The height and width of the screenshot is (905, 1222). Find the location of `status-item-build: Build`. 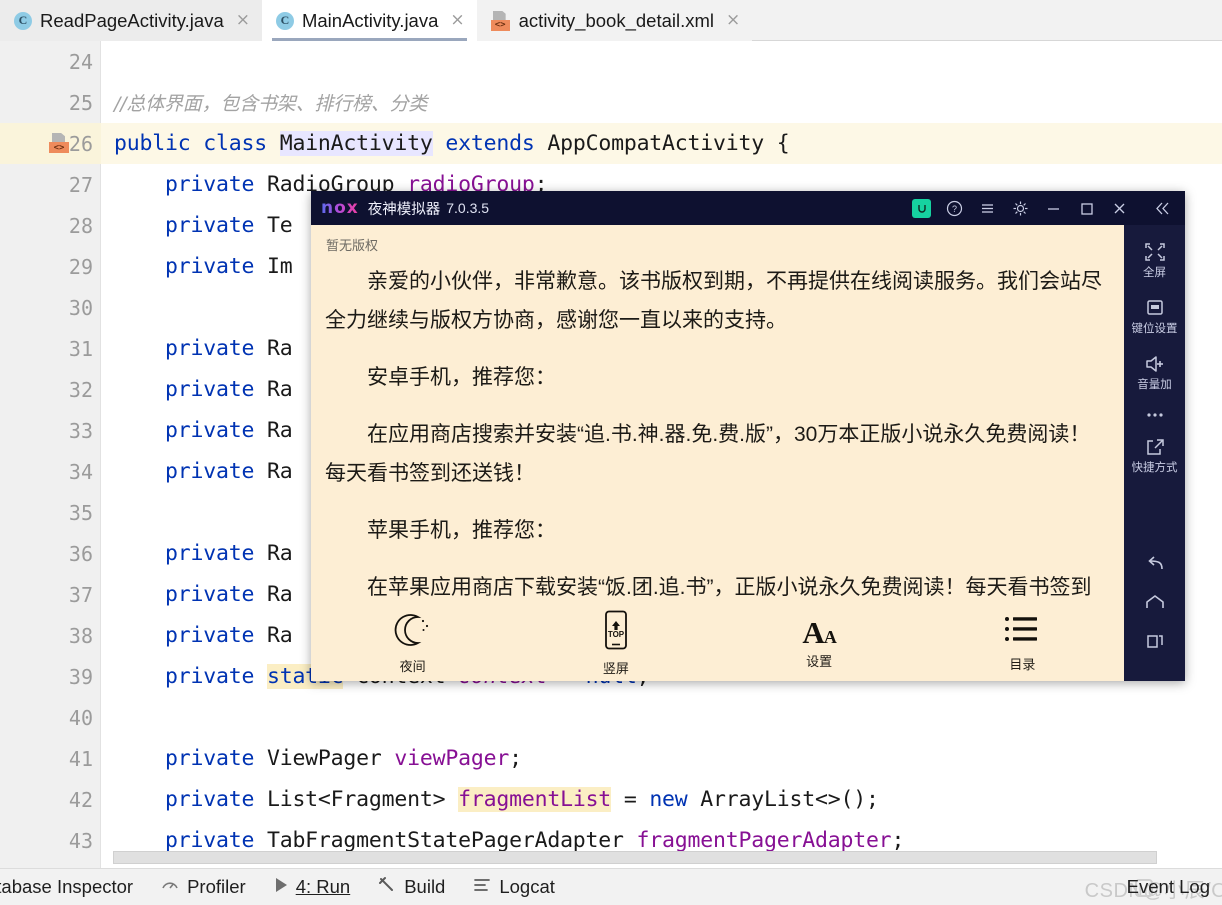

status-item-build: Build is located at coordinates (411, 887).